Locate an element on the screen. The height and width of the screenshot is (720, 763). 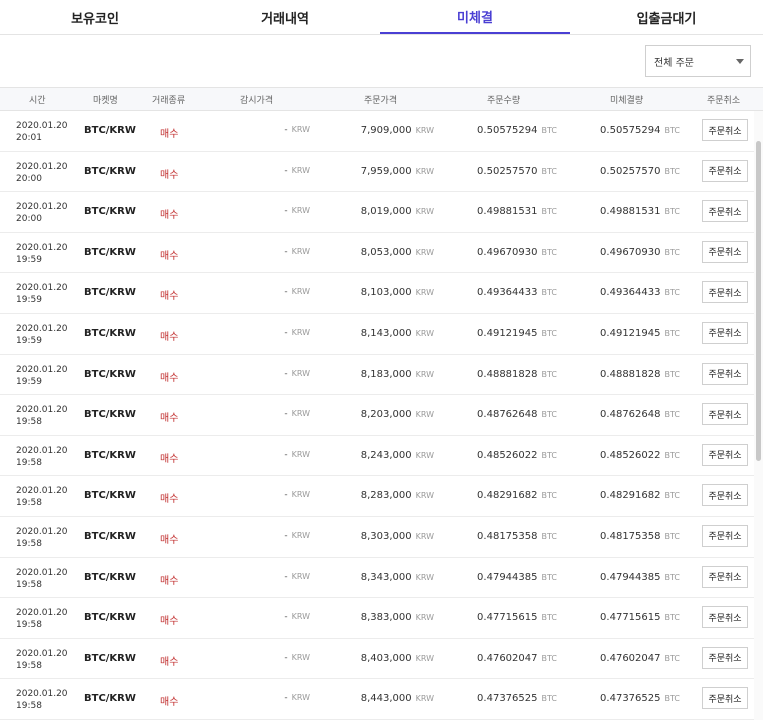
order-price: 8,403,000 KRW is located at coordinates (397, 658).